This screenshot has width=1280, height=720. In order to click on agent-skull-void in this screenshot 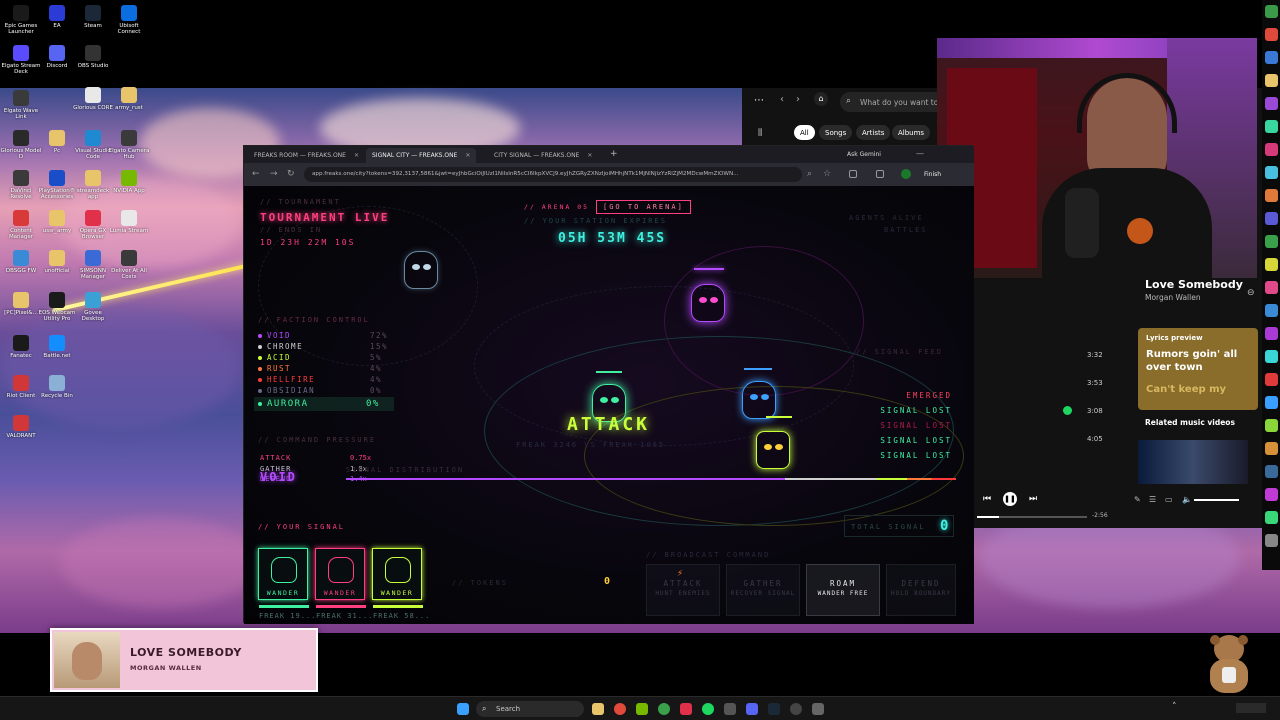, I will do `click(708, 303)`.